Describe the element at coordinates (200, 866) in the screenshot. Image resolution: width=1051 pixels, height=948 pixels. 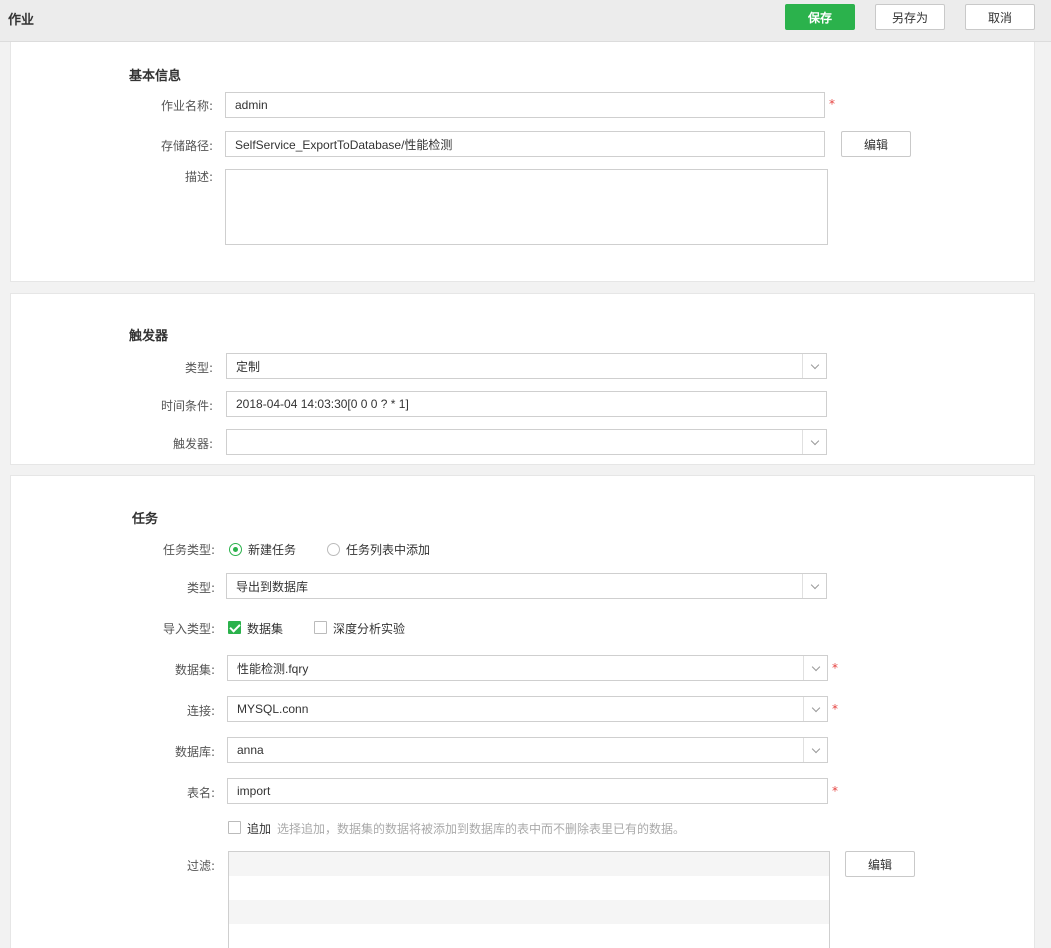
I see `filter-label: 过滤:` at that location.